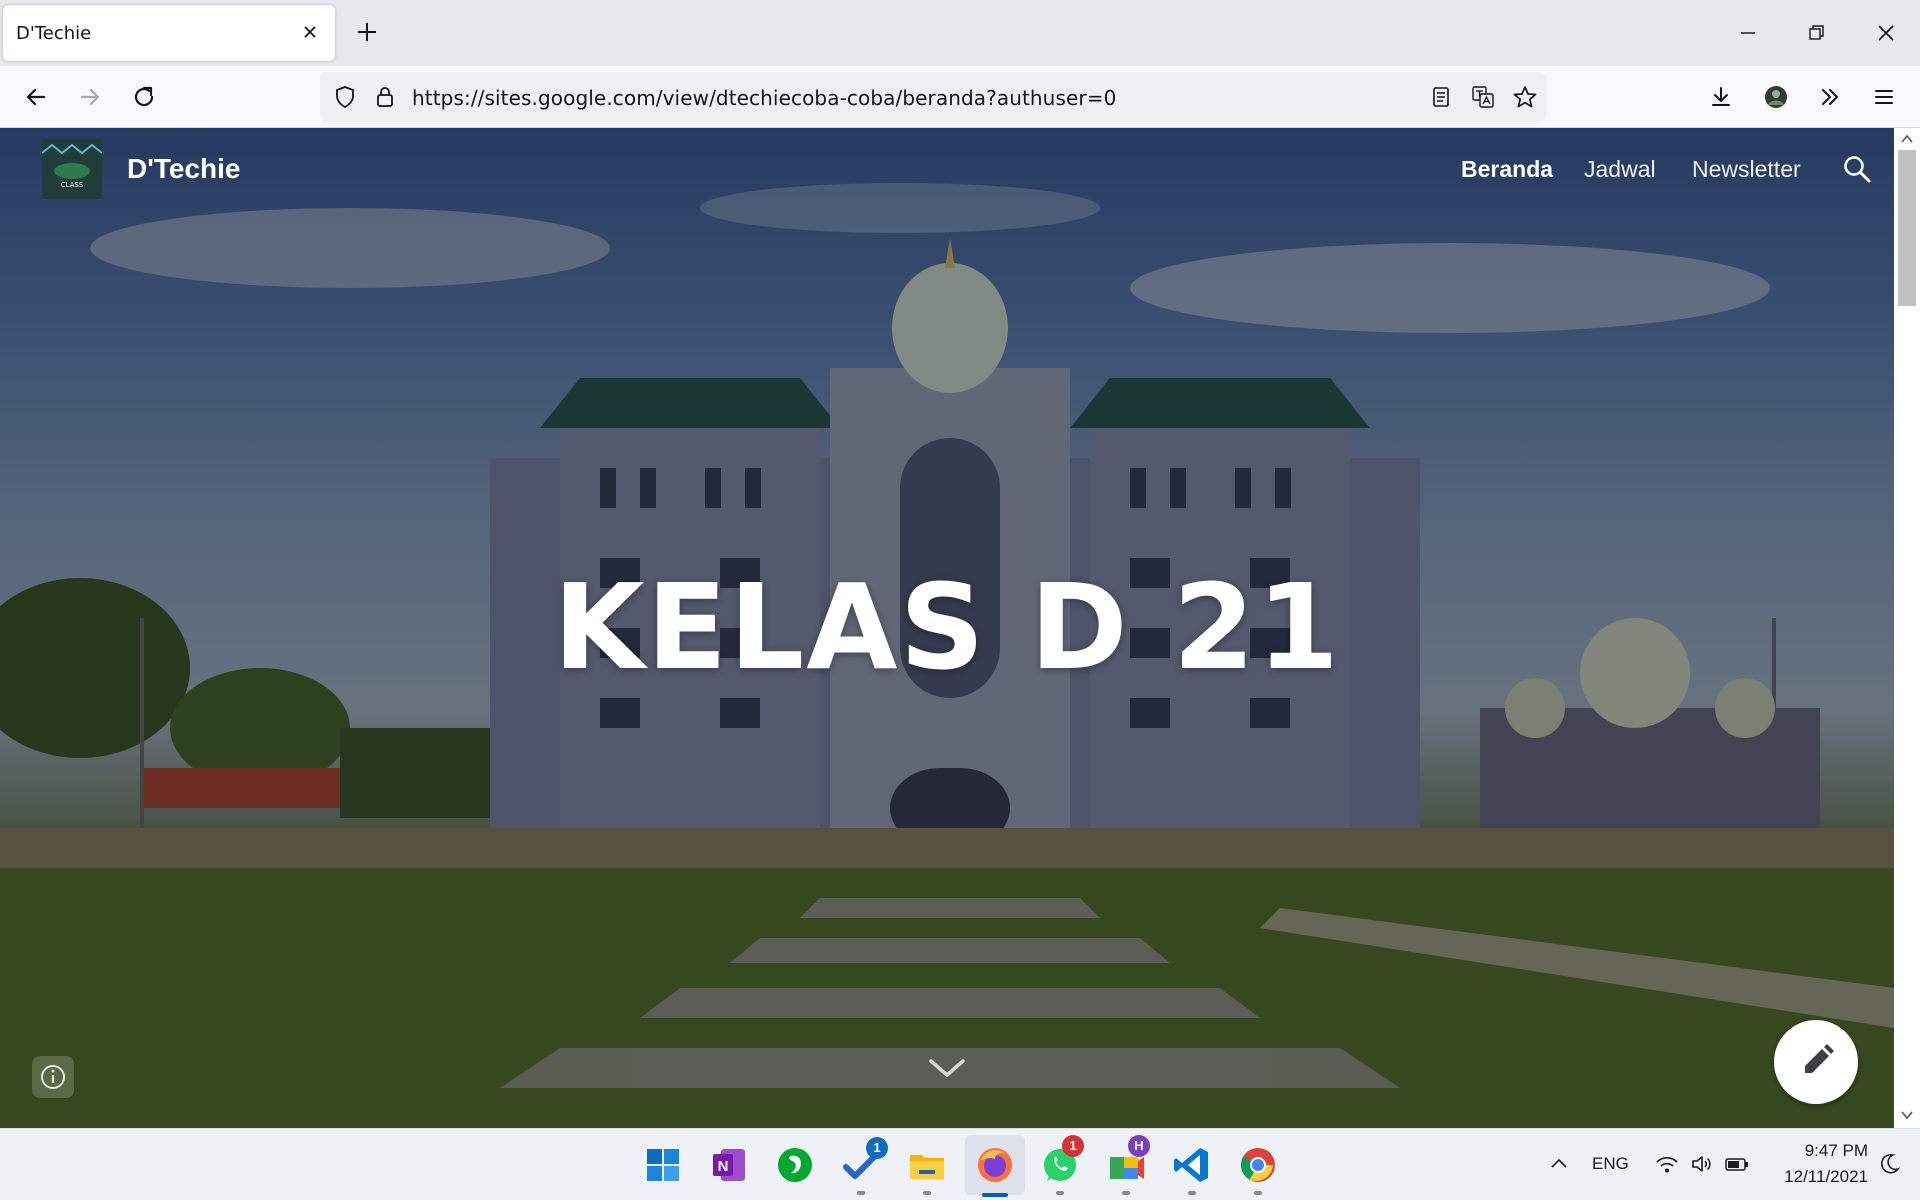  Describe the element at coordinates (795, 1165) in the screenshot. I see `evernote-icon` at that location.